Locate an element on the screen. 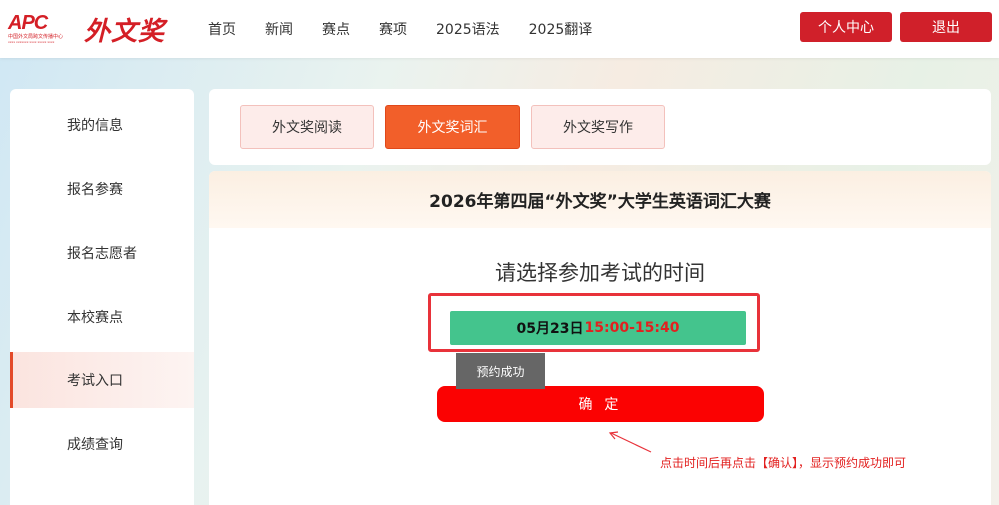 This screenshot has height=505, width=999. instruction-annotation: 点击时间后再点击【确认】，显示预约成功即可 is located at coordinates (783, 463).